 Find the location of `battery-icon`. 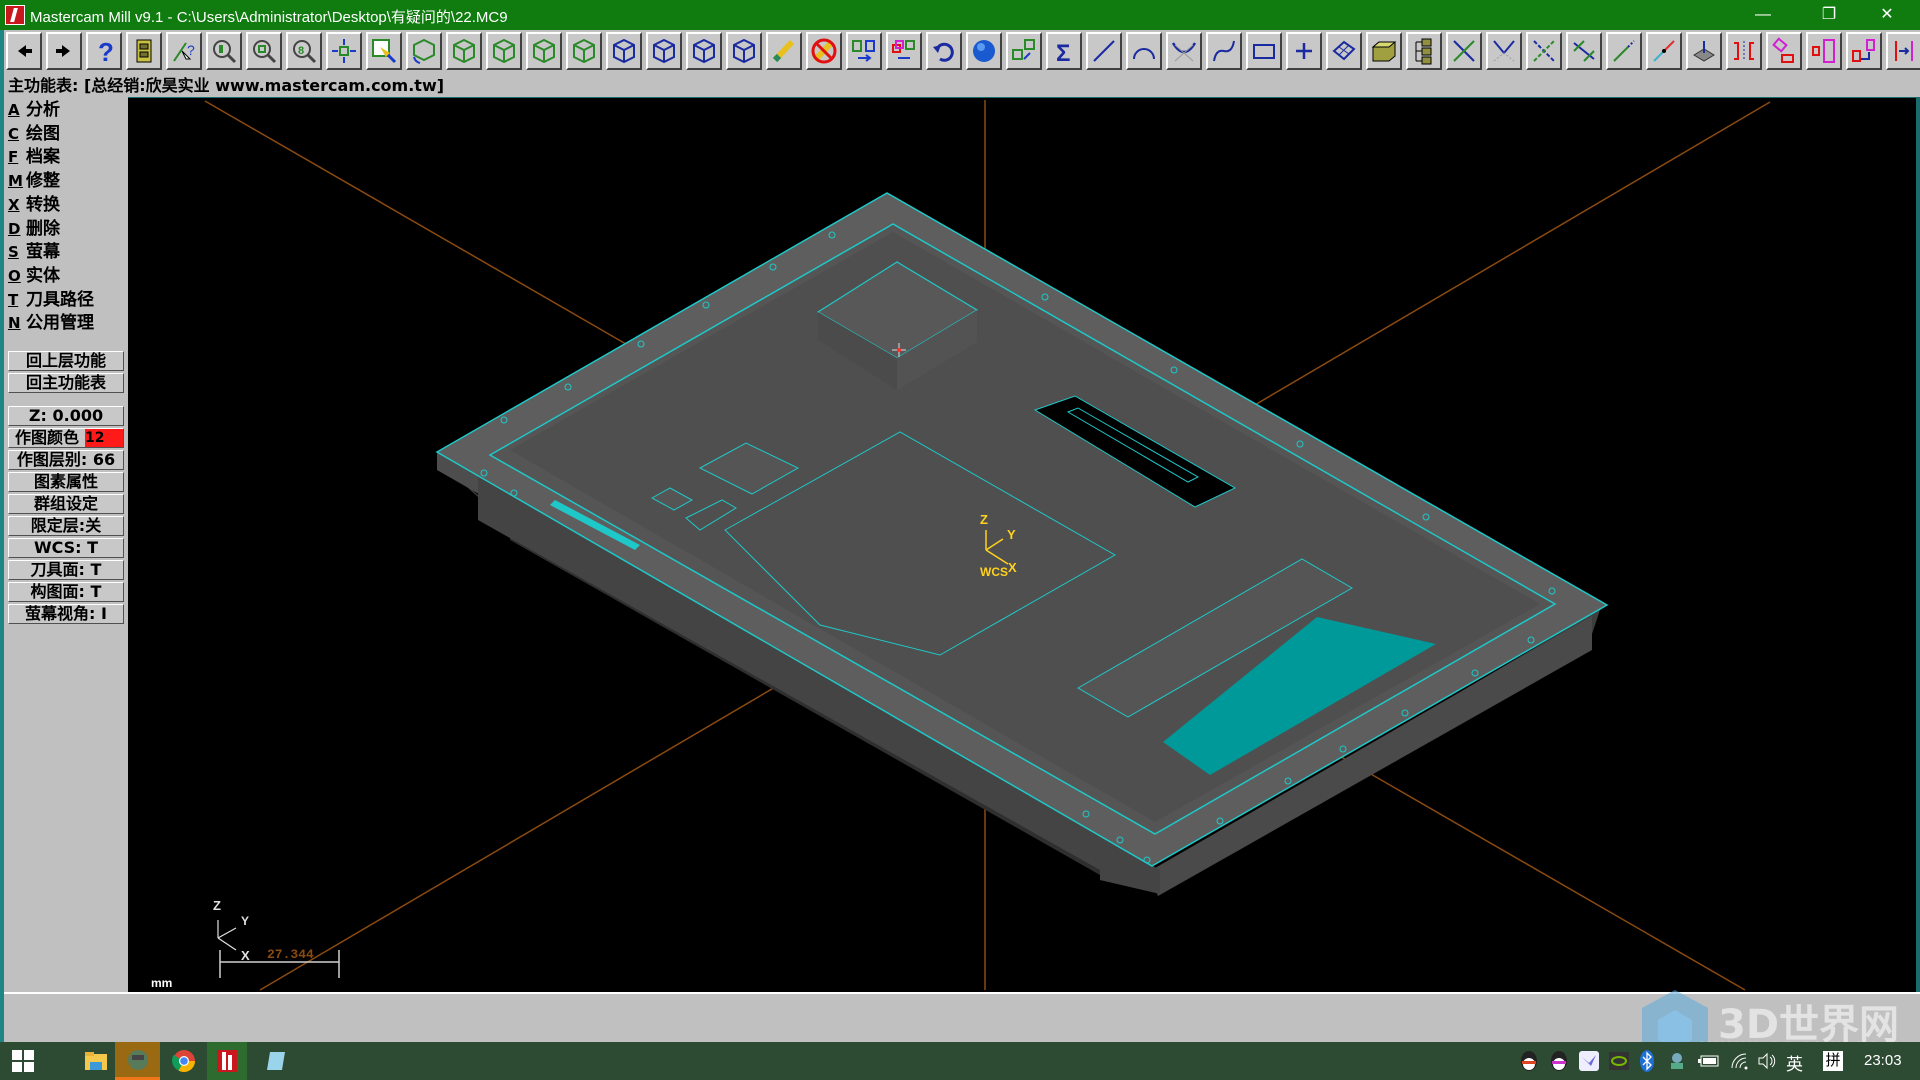

battery-icon is located at coordinates (1708, 1061).